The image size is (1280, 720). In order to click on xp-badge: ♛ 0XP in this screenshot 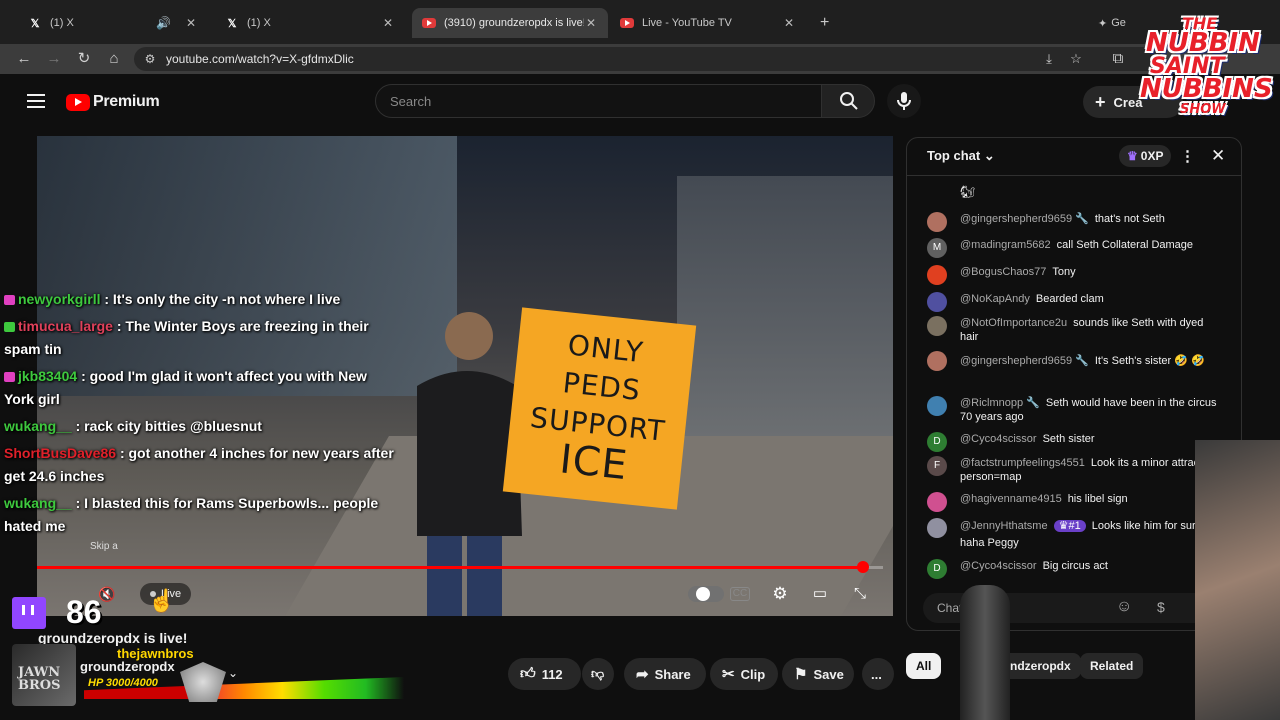, I will do `click(1145, 156)`.